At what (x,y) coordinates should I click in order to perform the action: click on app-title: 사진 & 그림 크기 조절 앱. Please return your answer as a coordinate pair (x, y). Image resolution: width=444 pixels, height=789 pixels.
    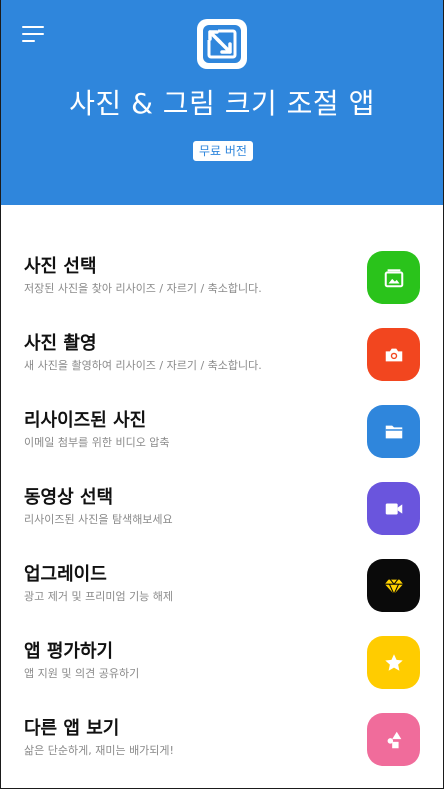
    Looking at the image, I should click on (222, 103).